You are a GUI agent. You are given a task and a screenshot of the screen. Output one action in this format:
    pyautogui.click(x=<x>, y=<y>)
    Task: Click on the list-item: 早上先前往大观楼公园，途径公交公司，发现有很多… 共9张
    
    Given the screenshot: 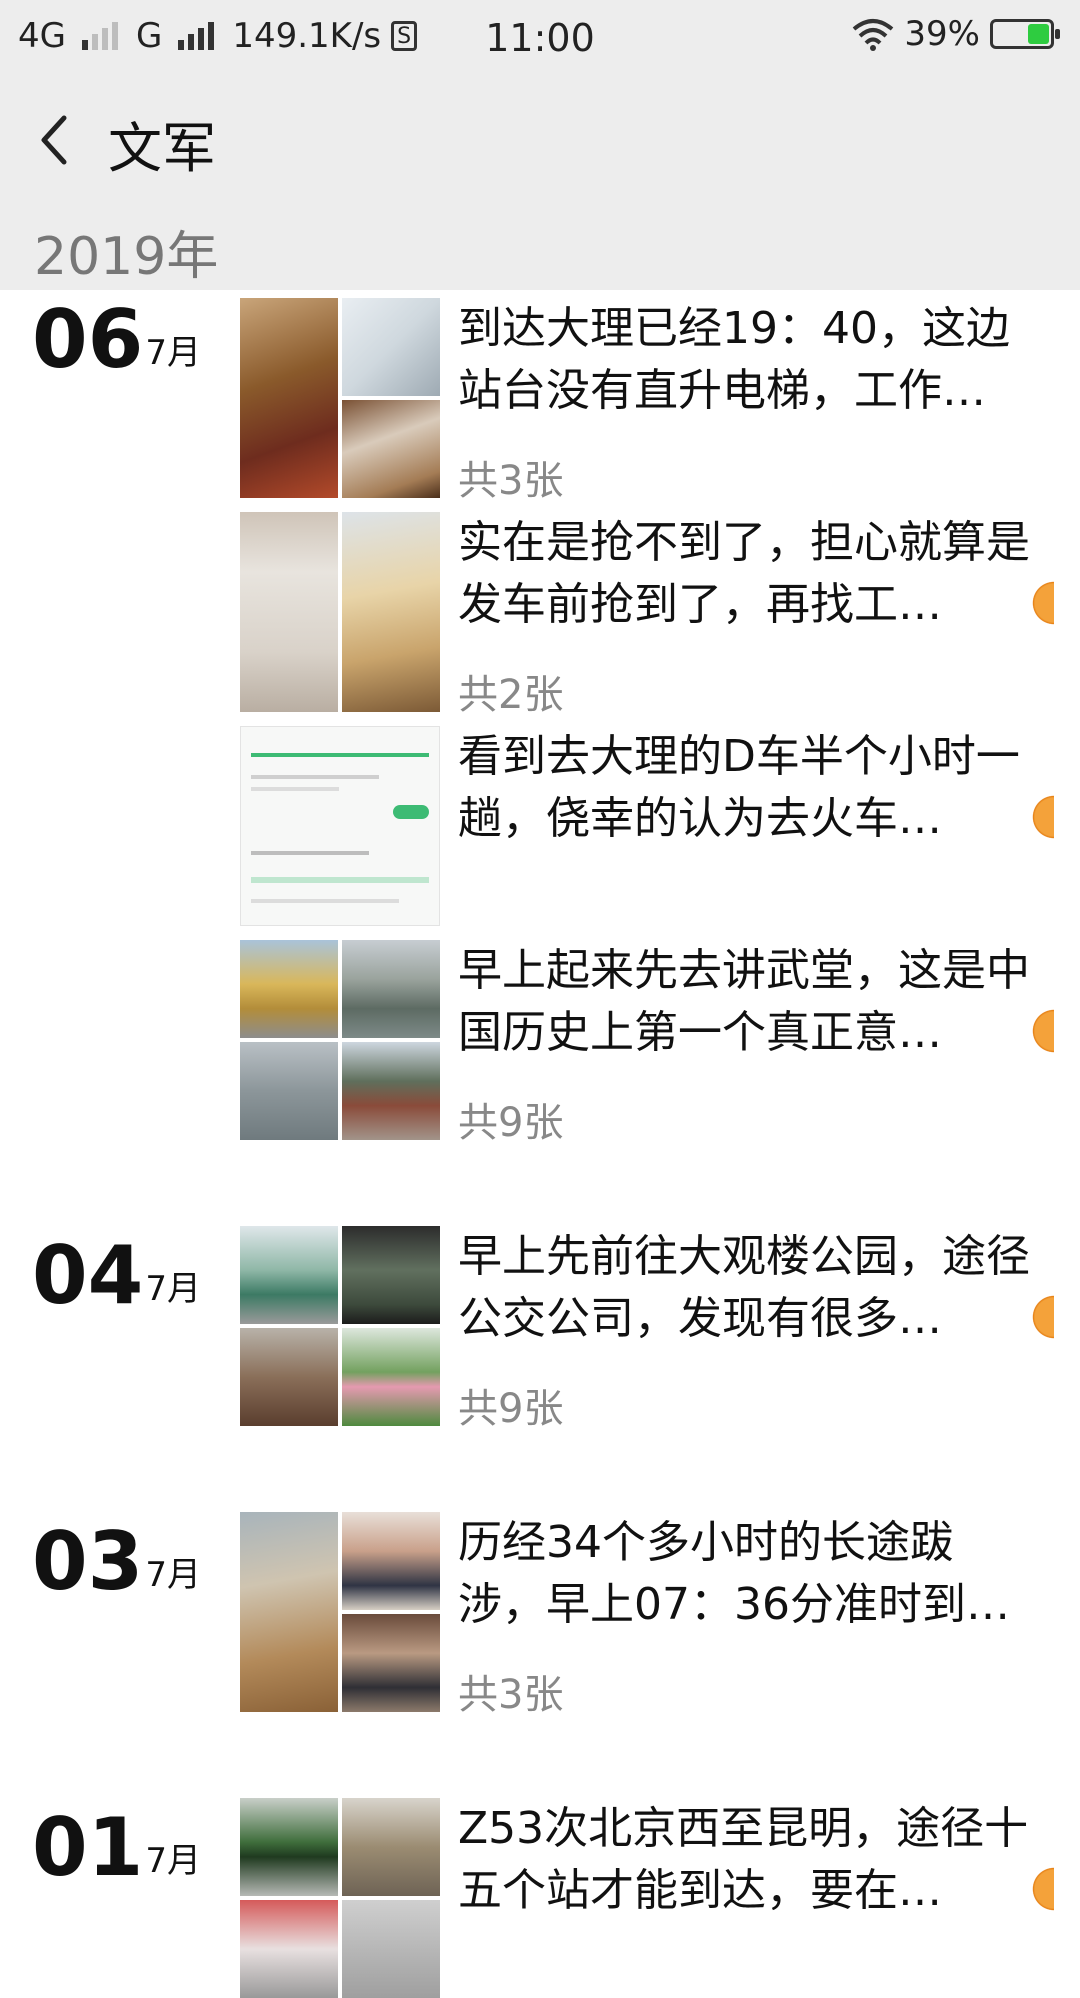 What is the action you would take?
    pyautogui.click(x=650, y=1329)
    